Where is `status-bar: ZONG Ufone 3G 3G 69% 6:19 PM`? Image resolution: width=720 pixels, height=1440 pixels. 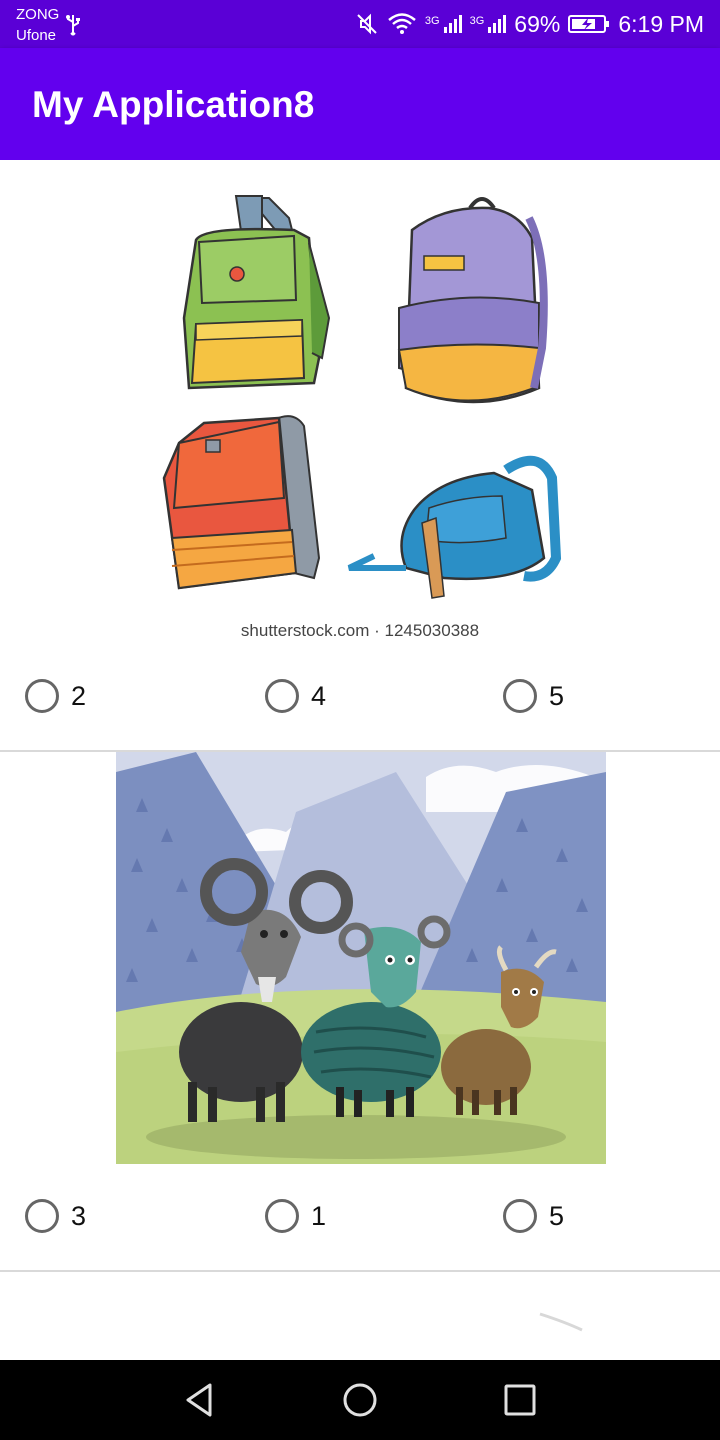 status-bar: ZONG Ufone 3G 3G 69% 6:19 PM is located at coordinates (360, 24).